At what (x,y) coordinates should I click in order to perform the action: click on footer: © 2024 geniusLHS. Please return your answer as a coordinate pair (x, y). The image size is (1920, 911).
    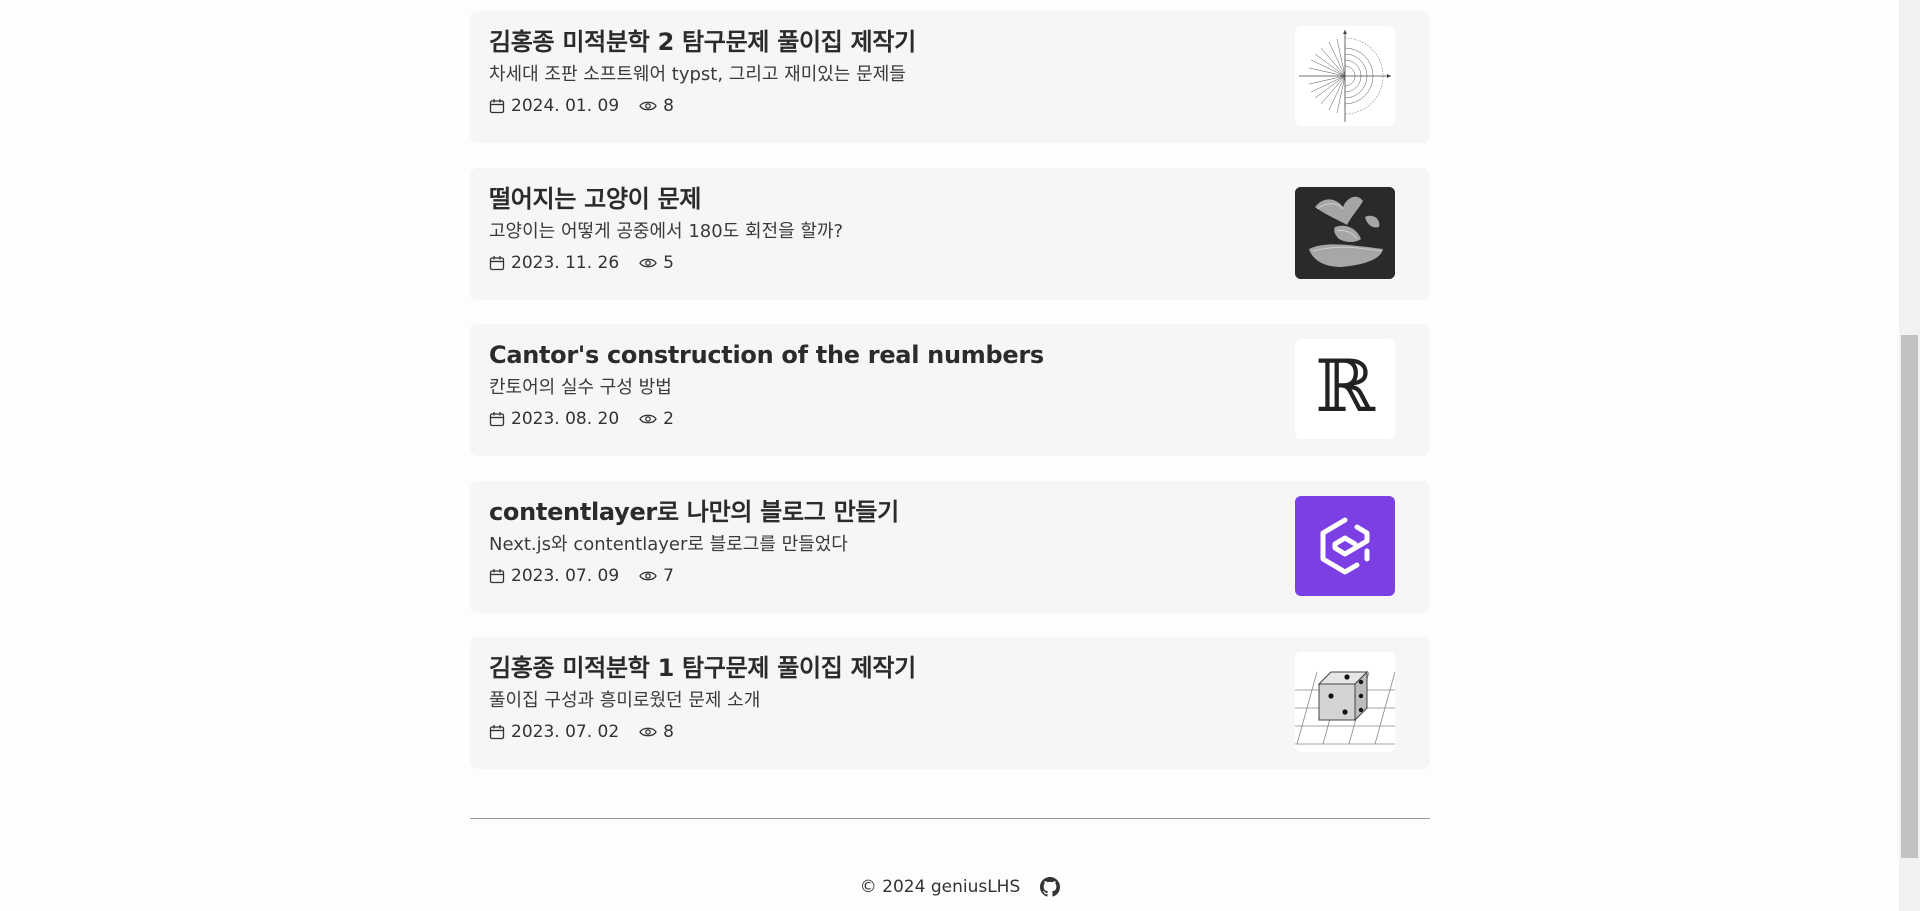
    Looking at the image, I should click on (960, 887).